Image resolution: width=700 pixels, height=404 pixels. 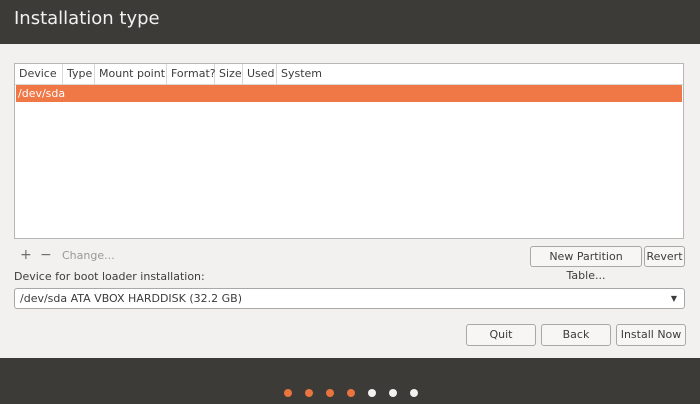 What do you see at coordinates (576, 335) in the screenshot?
I see `back-button: Back` at bounding box center [576, 335].